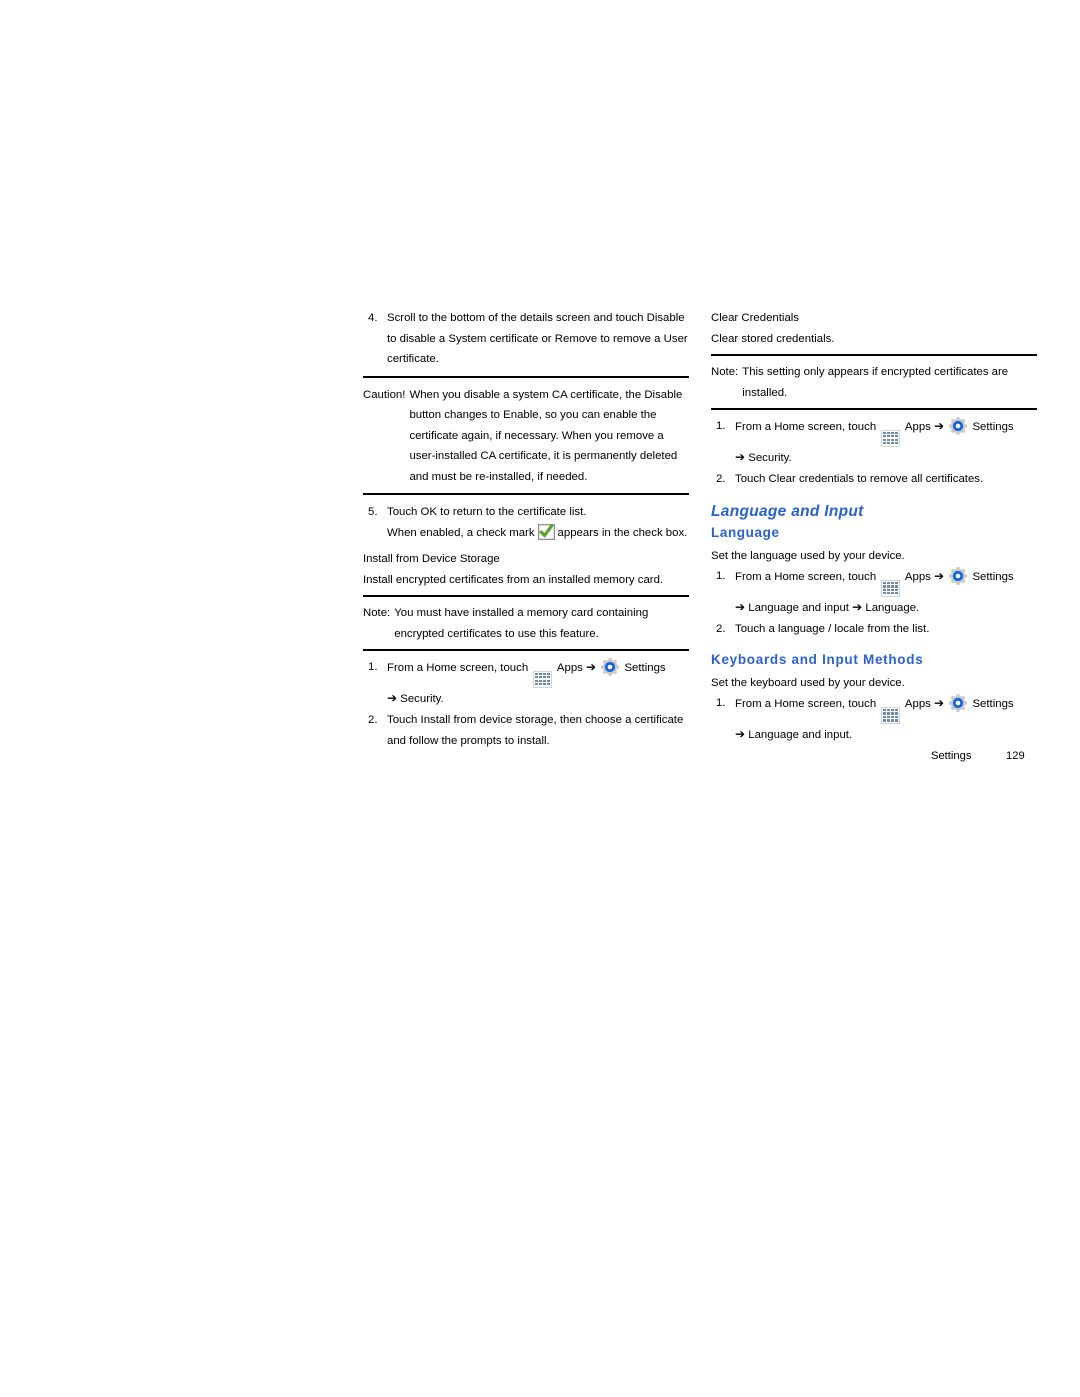  What do you see at coordinates (1015, 756) in the screenshot?
I see `footer-page-number: 129` at bounding box center [1015, 756].